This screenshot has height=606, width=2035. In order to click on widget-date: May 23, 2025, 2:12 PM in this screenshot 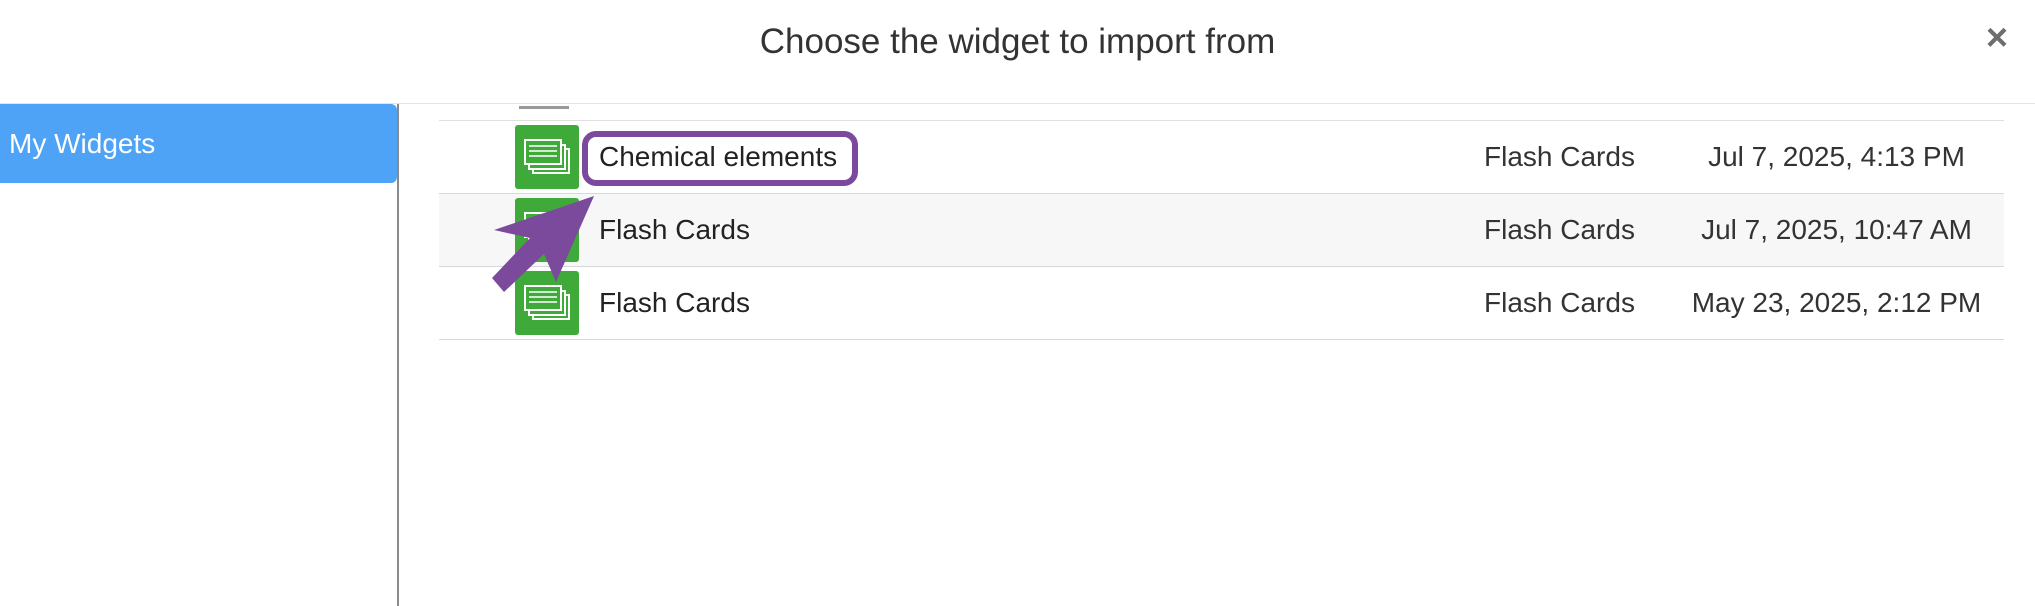, I will do `click(1836, 302)`.